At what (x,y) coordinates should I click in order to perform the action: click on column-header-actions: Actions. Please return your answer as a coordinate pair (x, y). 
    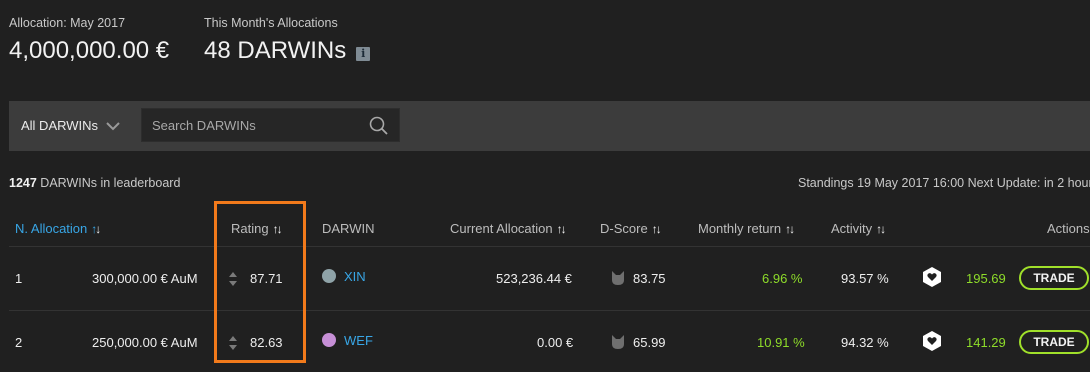
    Looking at the image, I should click on (1068, 228).